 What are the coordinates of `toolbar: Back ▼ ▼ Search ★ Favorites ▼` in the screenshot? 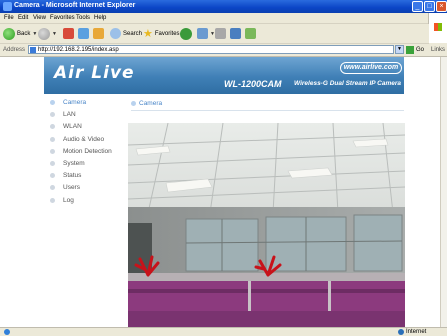 It's located at (214, 34).